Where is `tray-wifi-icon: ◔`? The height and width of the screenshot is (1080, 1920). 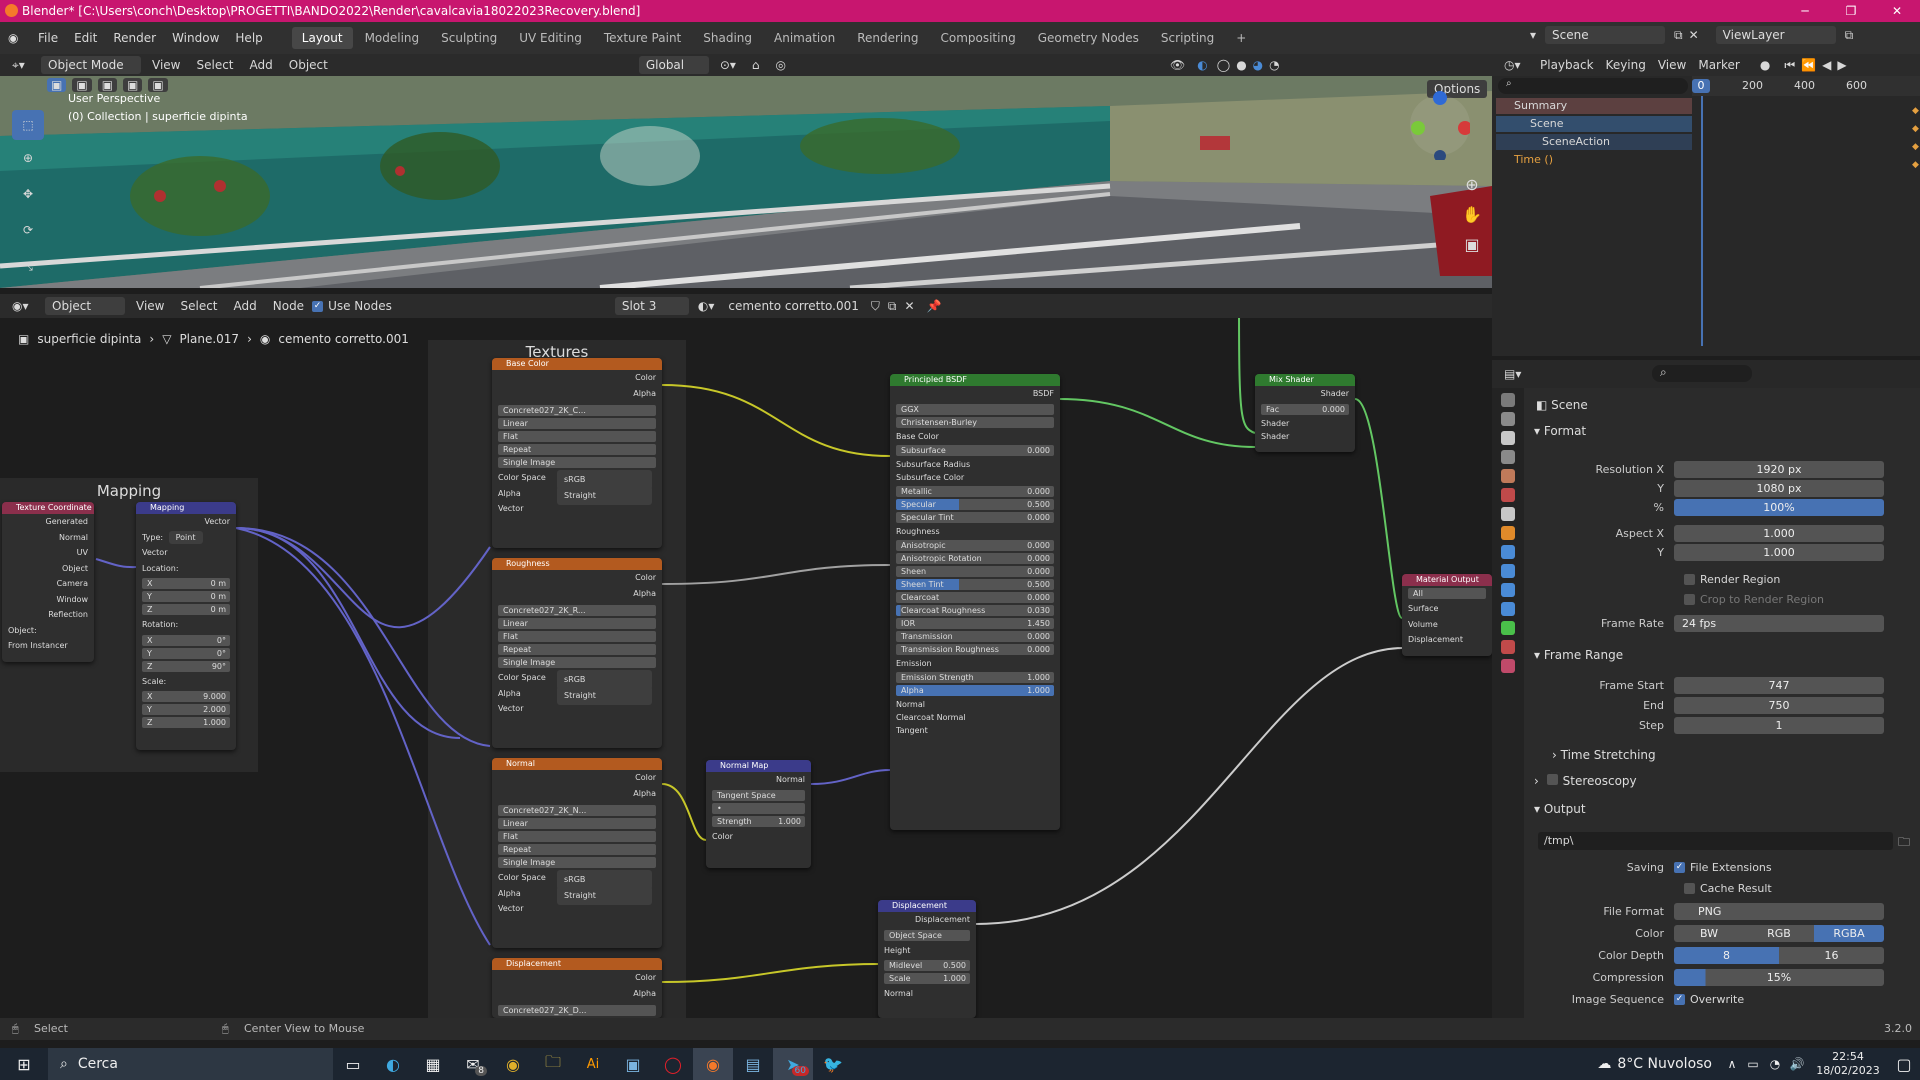
tray-wifi-icon: ◔ is located at coordinates (1775, 1064).